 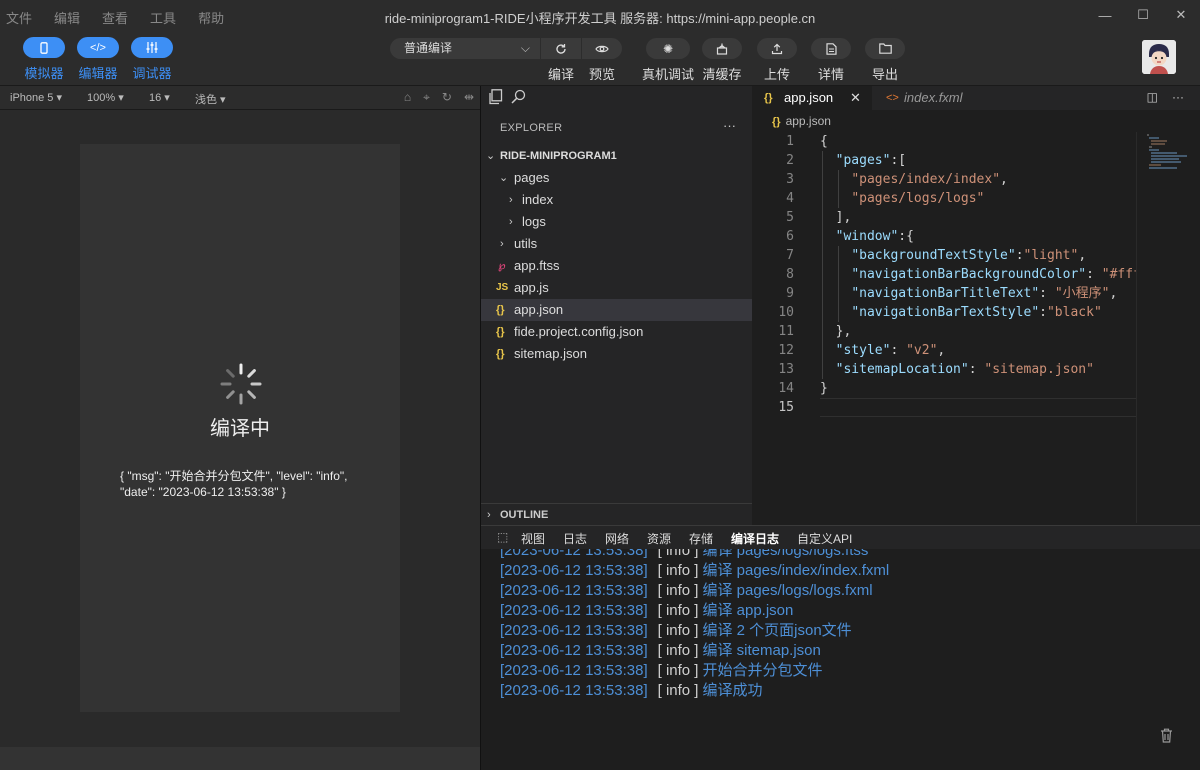 What do you see at coordinates (1105, 15) in the screenshot?
I see `minimize-icon: —` at bounding box center [1105, 15].